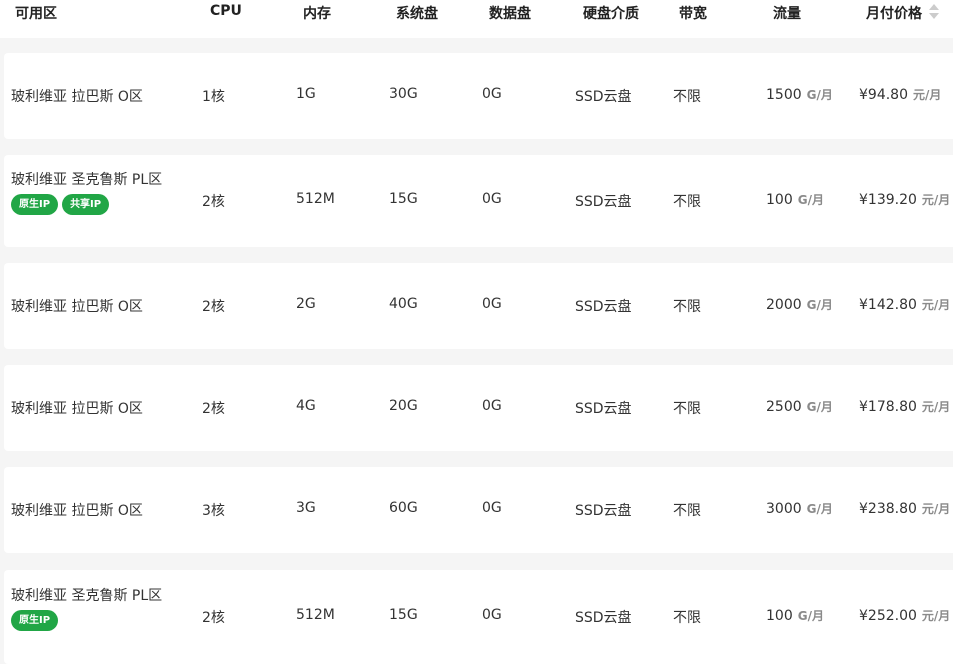 The width and height of the screenshot is (953, 664). I want to click on header-zone: 可用区, so click(36, 14).